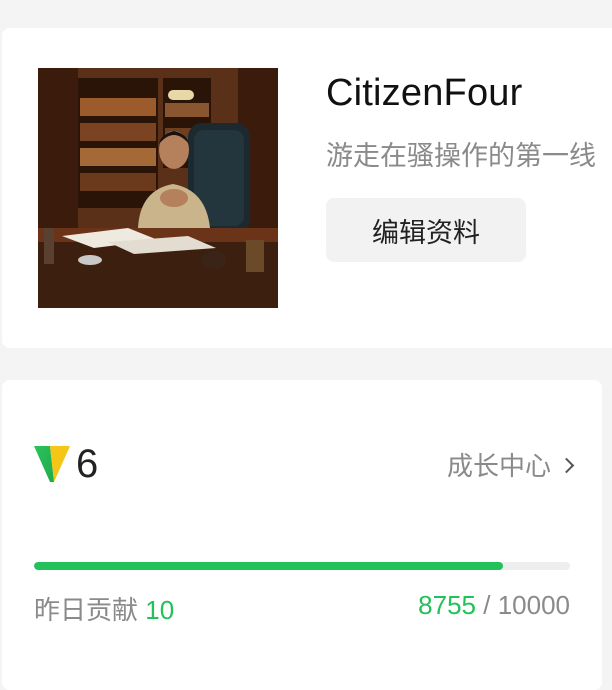 The height and width of the screenshot is (690, 612). Describe the element at coordinates (160, 610) in the screenshot. I see `yesterday-value: 10` at that location.